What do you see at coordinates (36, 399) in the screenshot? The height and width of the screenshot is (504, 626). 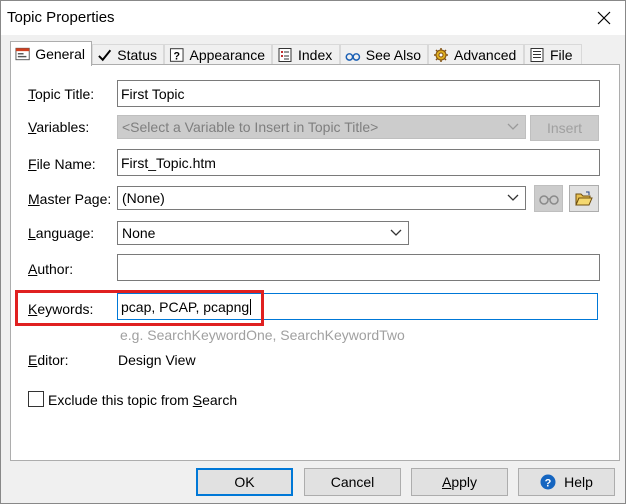 I see `exclude-from-search-checkbox` at bounding box center [36, 399].